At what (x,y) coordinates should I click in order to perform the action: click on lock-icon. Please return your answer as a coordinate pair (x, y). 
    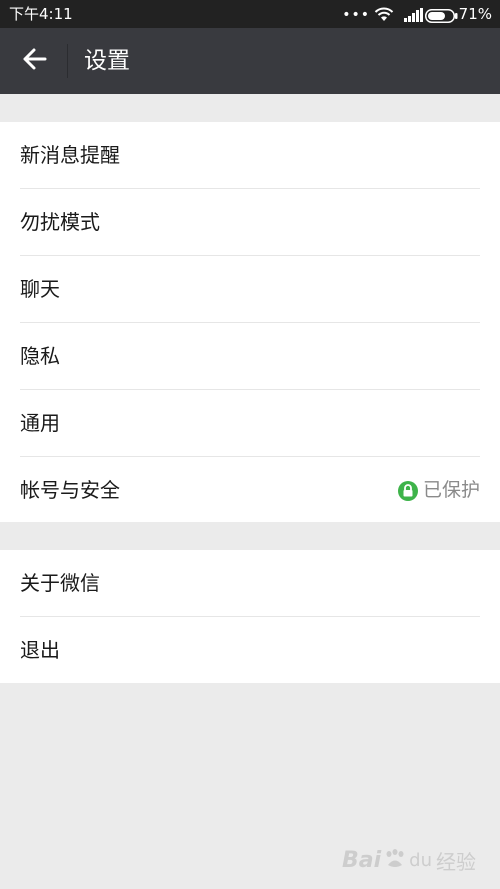
    Looking at the image, I should click on (407, 490).